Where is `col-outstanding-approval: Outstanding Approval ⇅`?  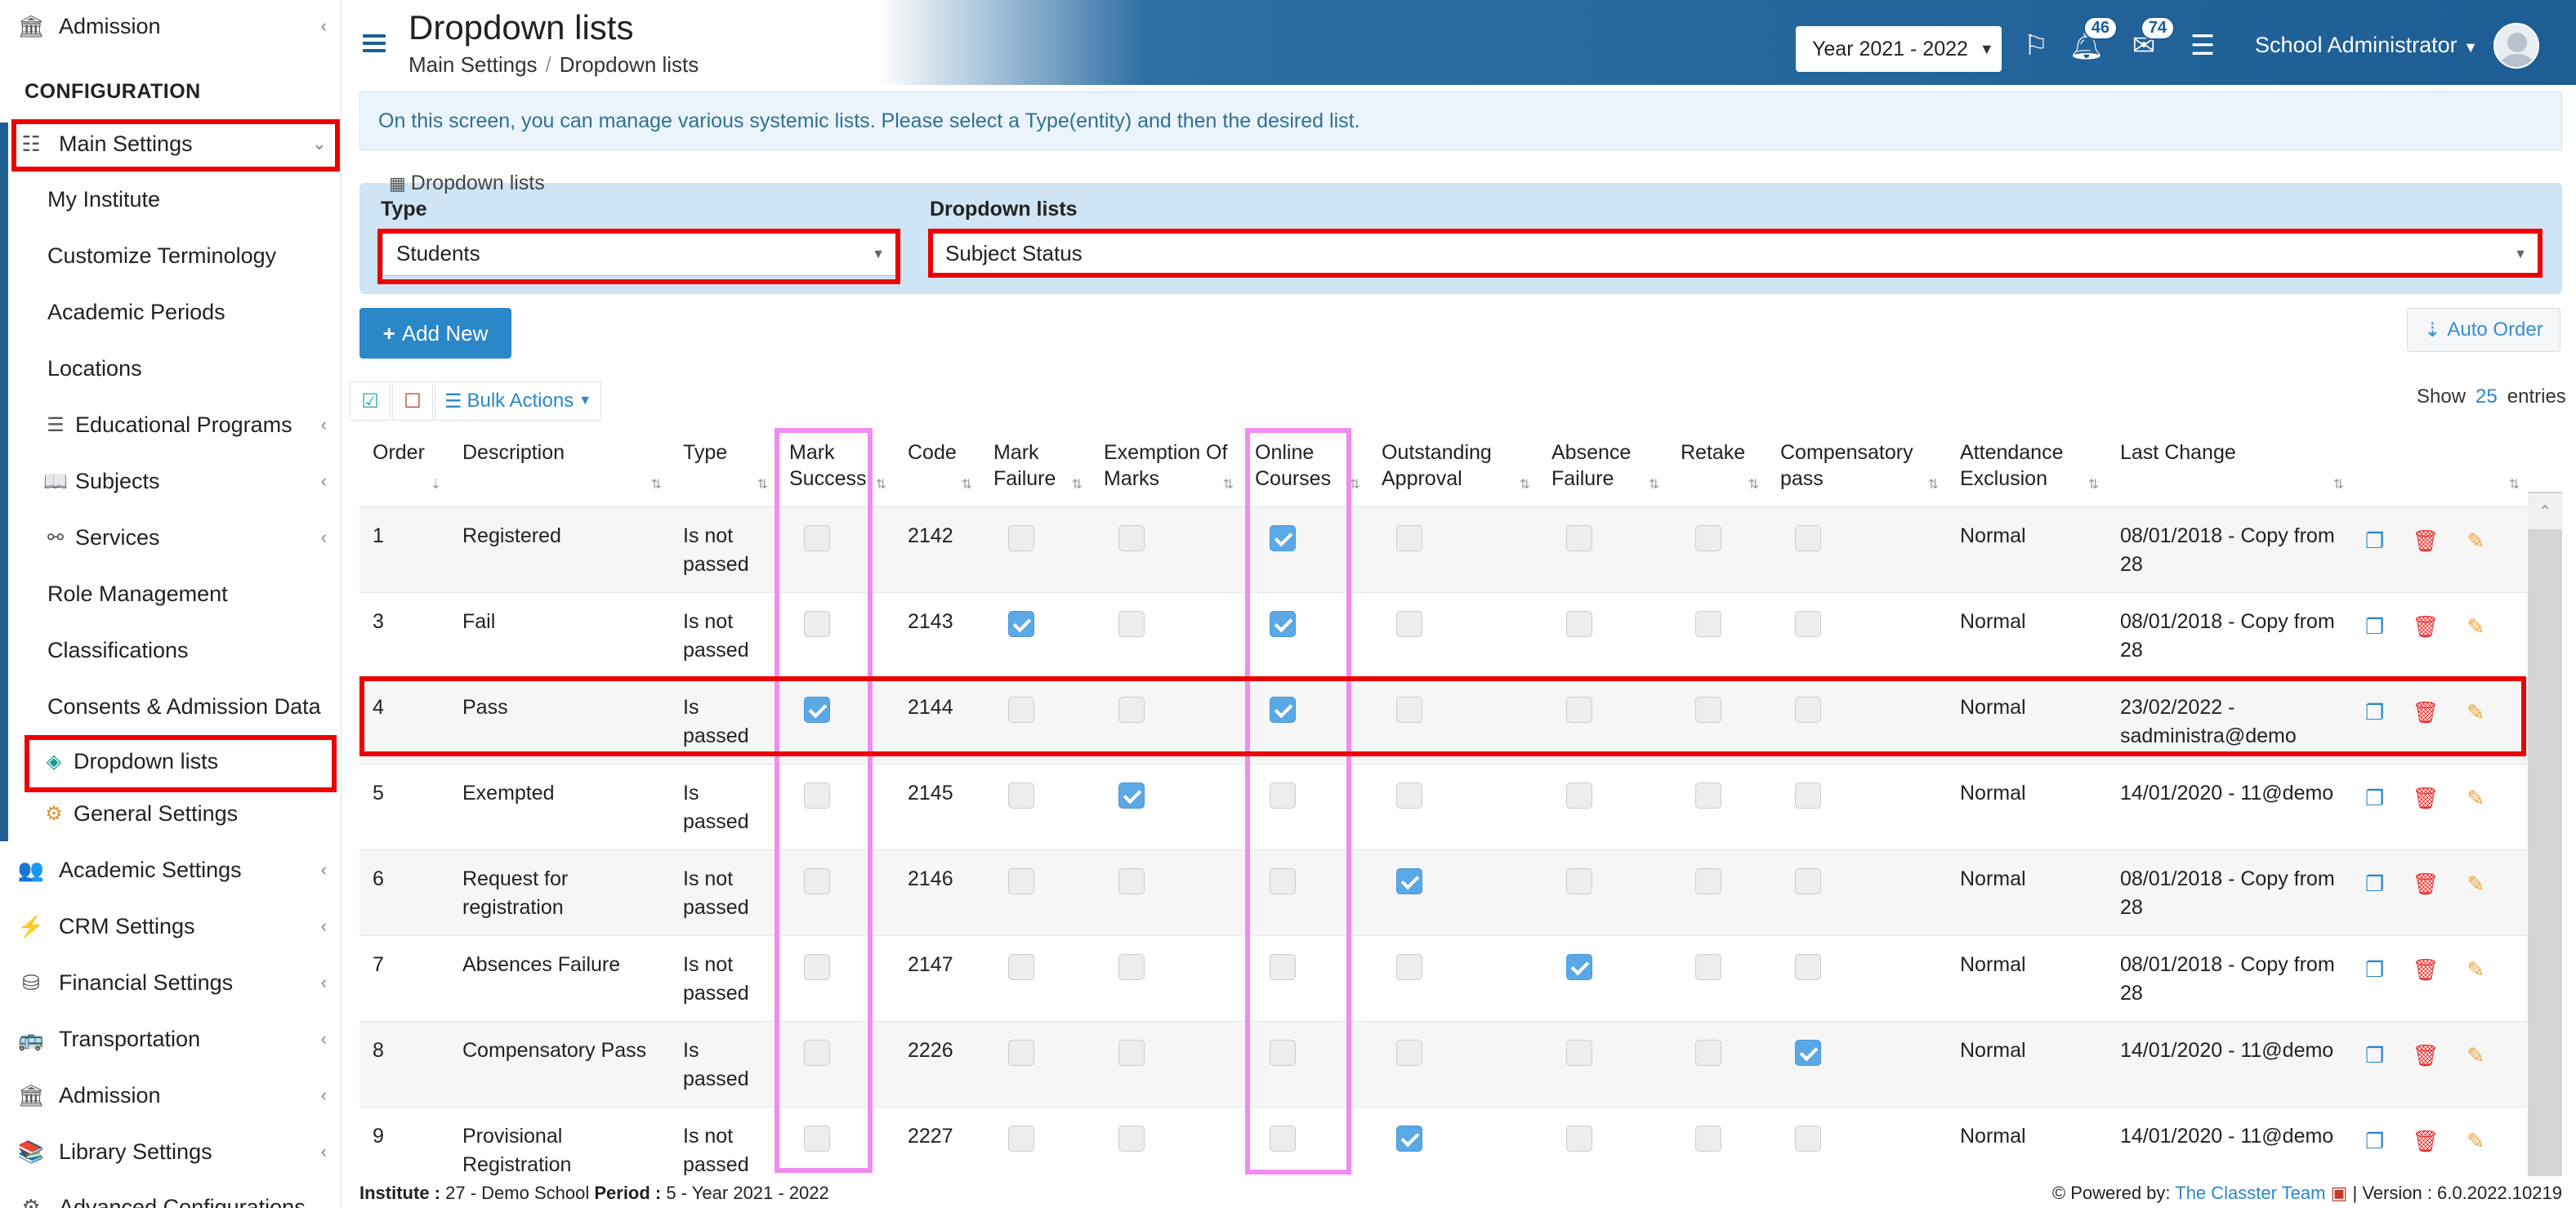 col-outstanding-approval: Outstanding Approval ⇅ is located at coordinates (1453, 467).